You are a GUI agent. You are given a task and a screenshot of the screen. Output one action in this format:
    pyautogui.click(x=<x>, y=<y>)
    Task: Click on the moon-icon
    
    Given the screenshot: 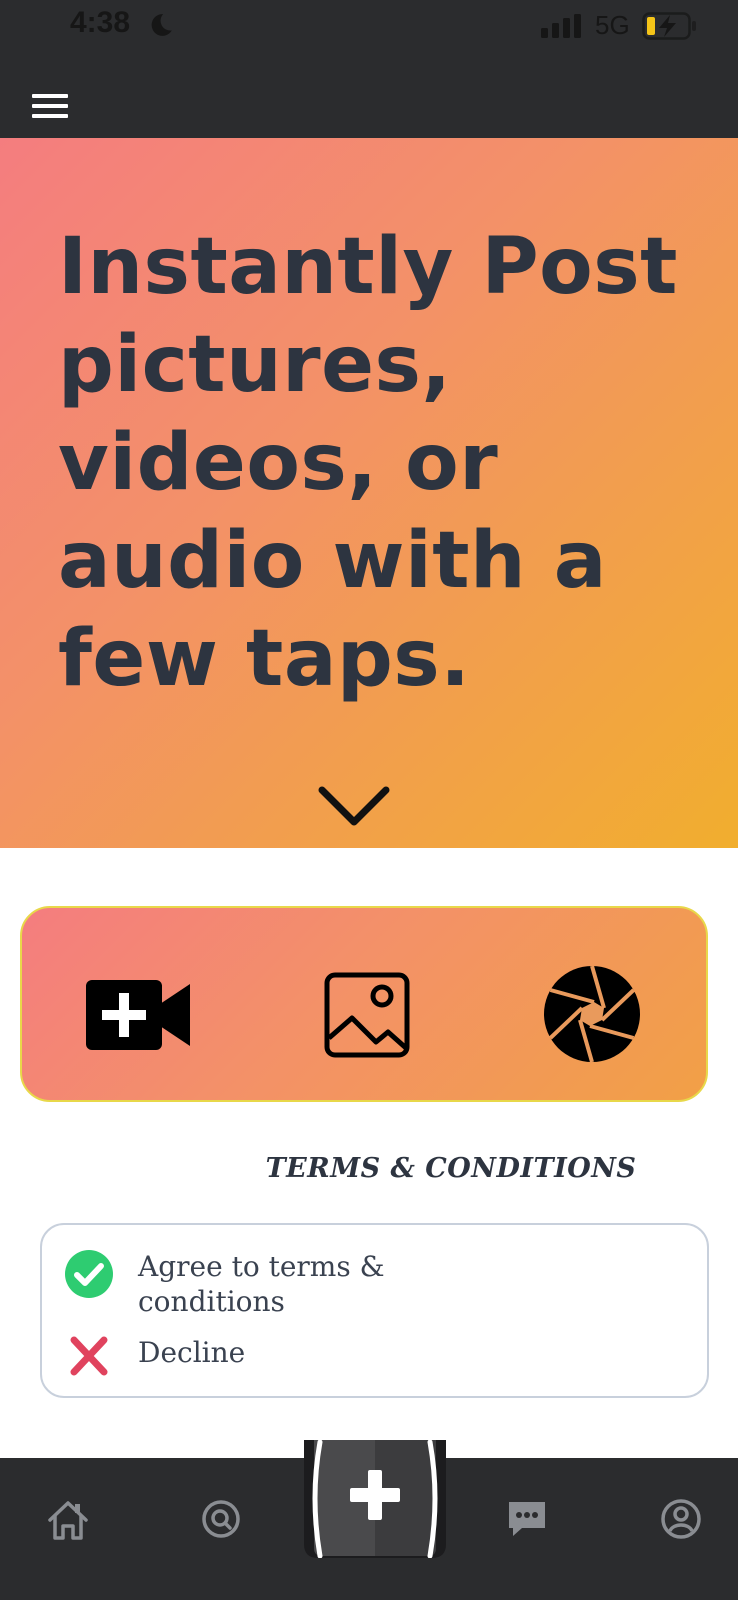 What is the action you would take?
    pyautogui.click(x=161, y=27)
    